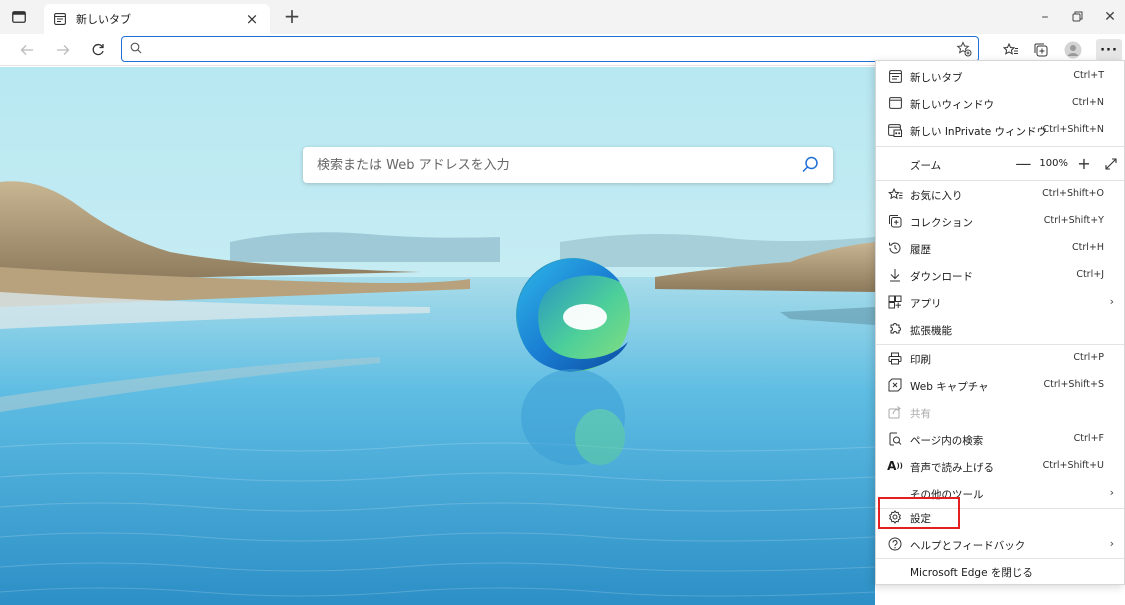 Image resolution: width=1125 pixels, height=605 pixels. I want to click on tab-actions-icon, so click(19, 17).